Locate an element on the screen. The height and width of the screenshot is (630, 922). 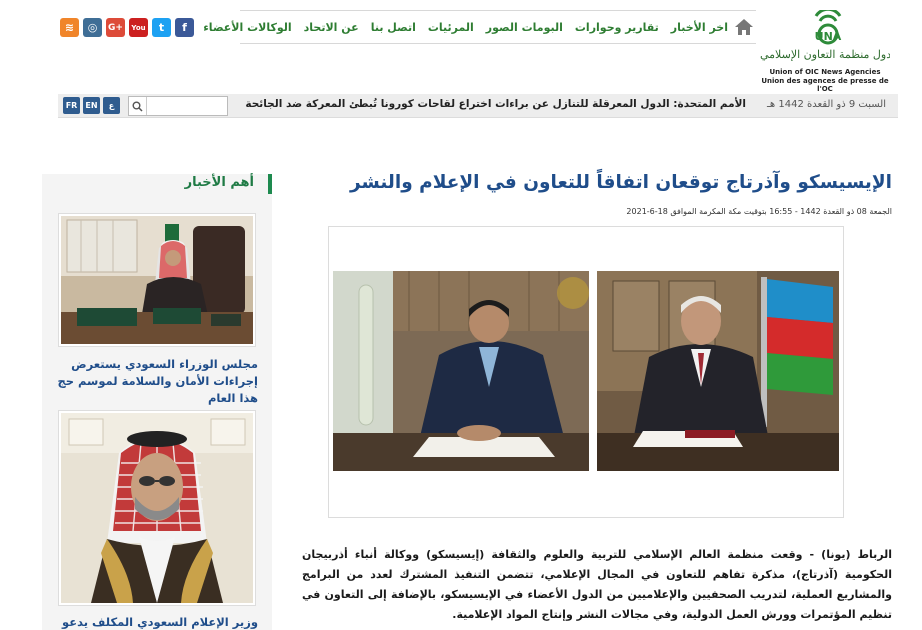
search-input is located at coordinates (187, 106).